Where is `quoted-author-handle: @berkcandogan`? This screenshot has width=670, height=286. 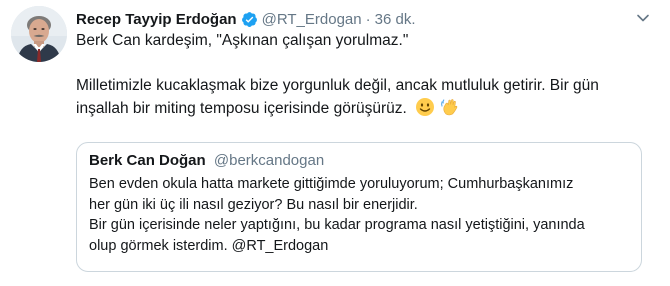
quoted-author-handle: @berkcandogan is located at coordinates (269, 160).